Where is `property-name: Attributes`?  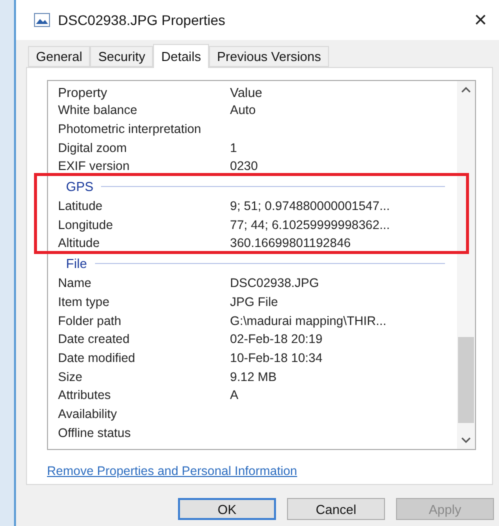
property-name: Attributes is located at coordinates (85, 395).